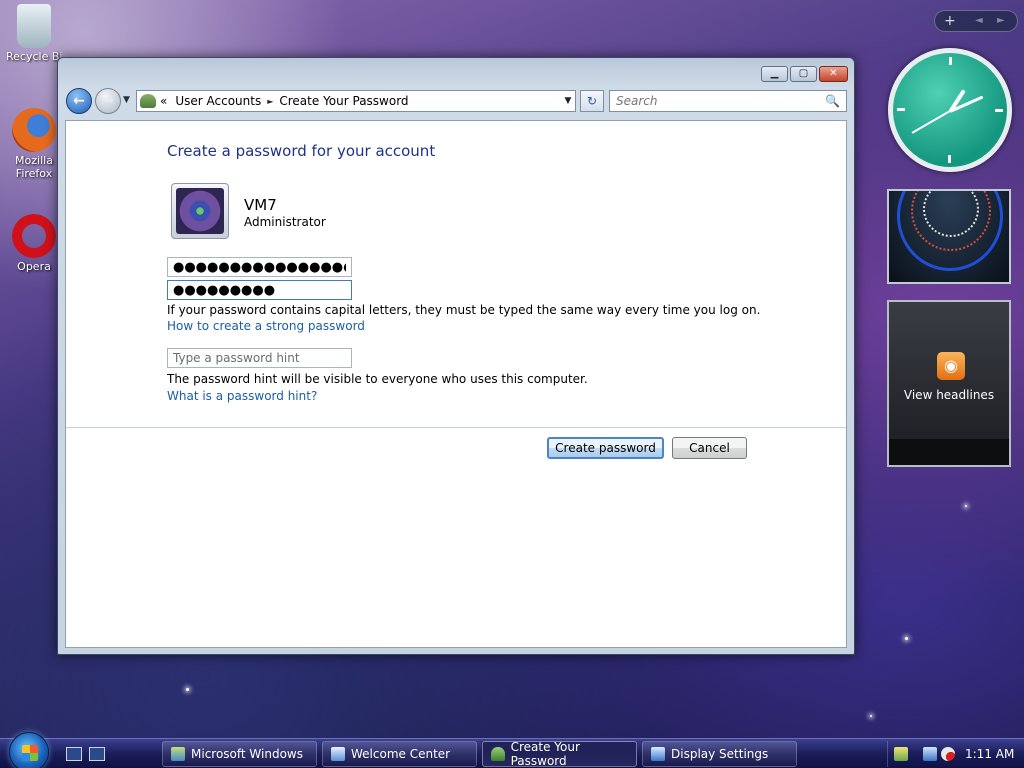 This screenshot has height=768, width=1024. Describe the element at coordinates (266, 326) in the screenshot. I see `strong-password-link: How to create a strong password` at that location.